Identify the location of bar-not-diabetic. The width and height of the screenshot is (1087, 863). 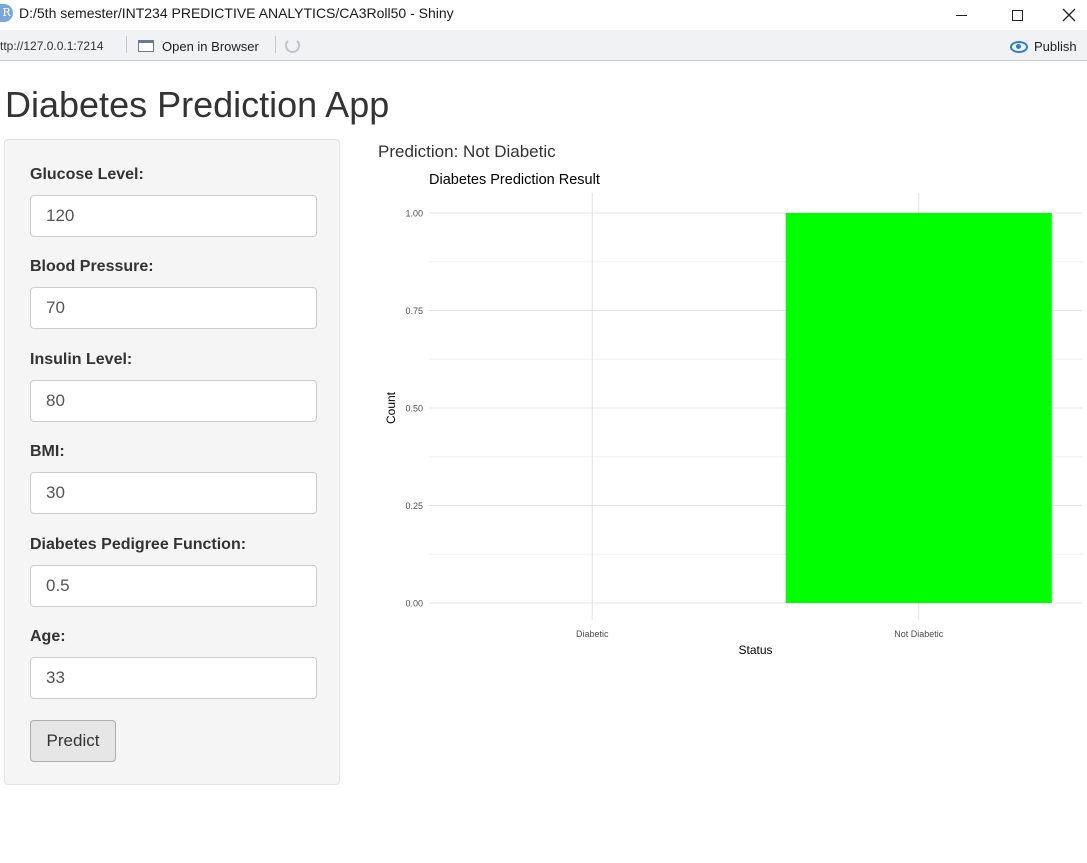
(918, 408).